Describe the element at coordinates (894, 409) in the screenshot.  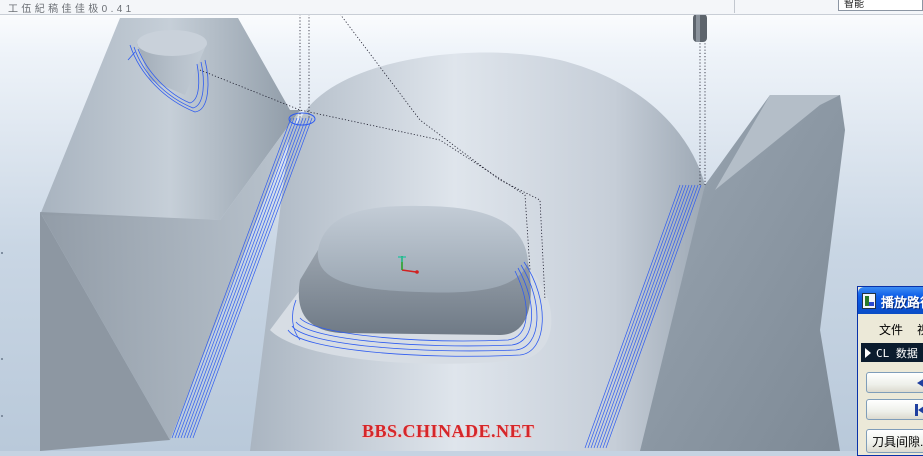
I see `go-to-start-button` at that location.